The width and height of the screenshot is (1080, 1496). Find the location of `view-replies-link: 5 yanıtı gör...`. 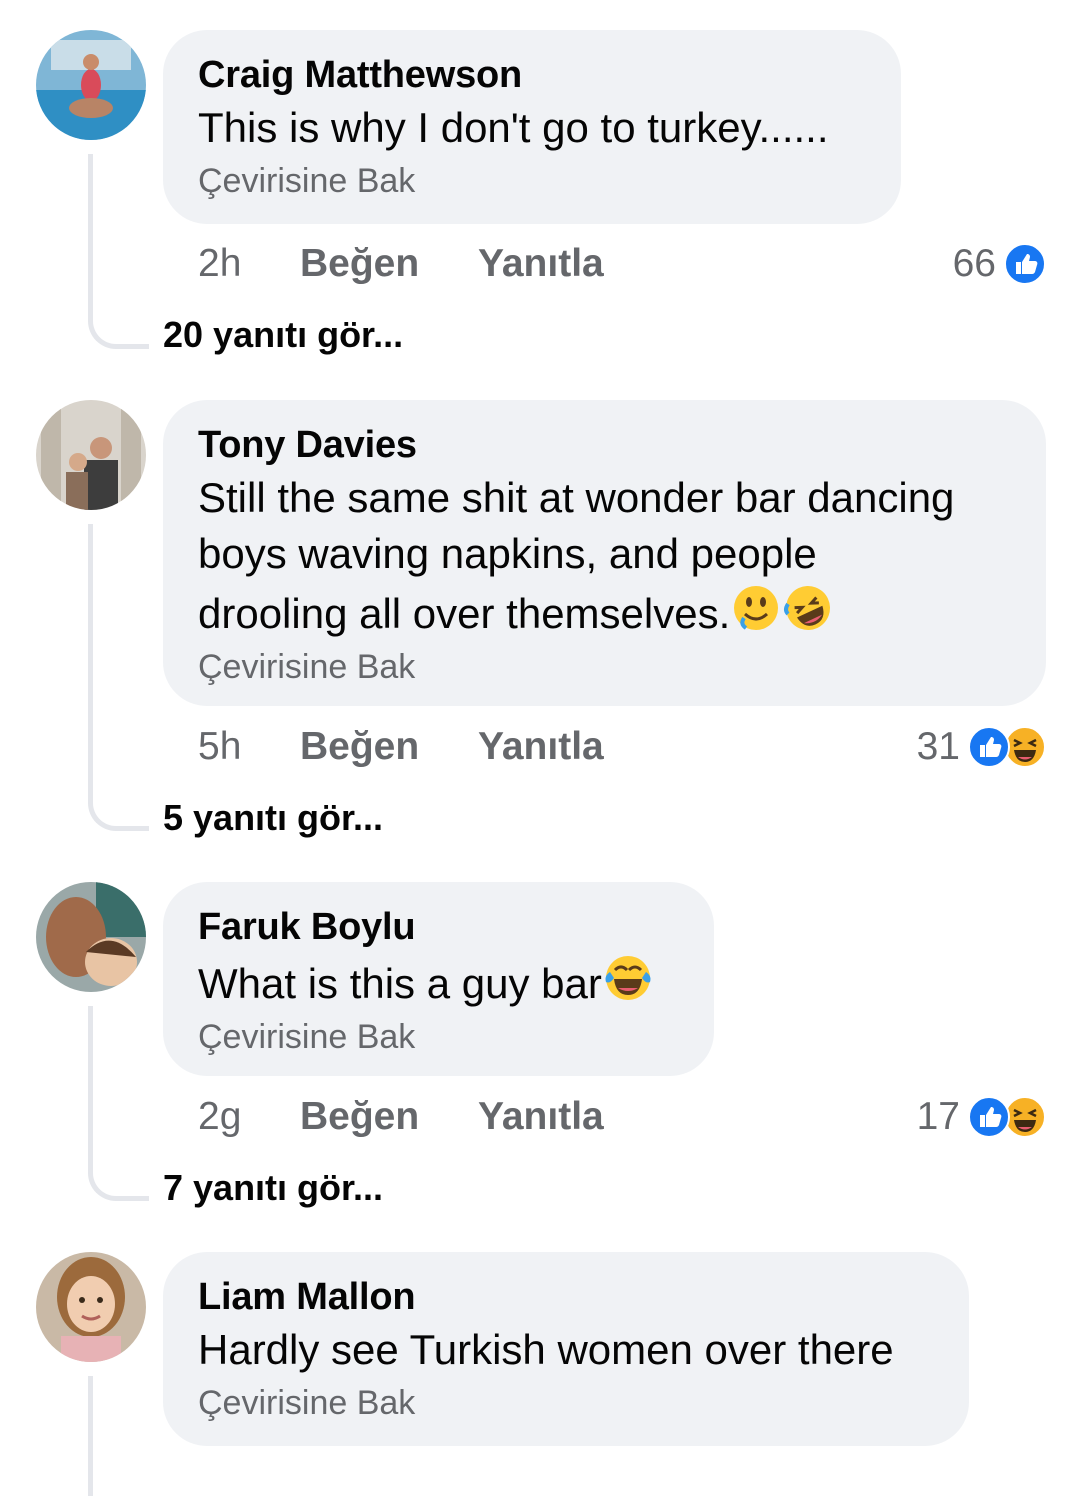

view-replies-link: 5 yanıtı gör... is located at coordinates (273, 818).